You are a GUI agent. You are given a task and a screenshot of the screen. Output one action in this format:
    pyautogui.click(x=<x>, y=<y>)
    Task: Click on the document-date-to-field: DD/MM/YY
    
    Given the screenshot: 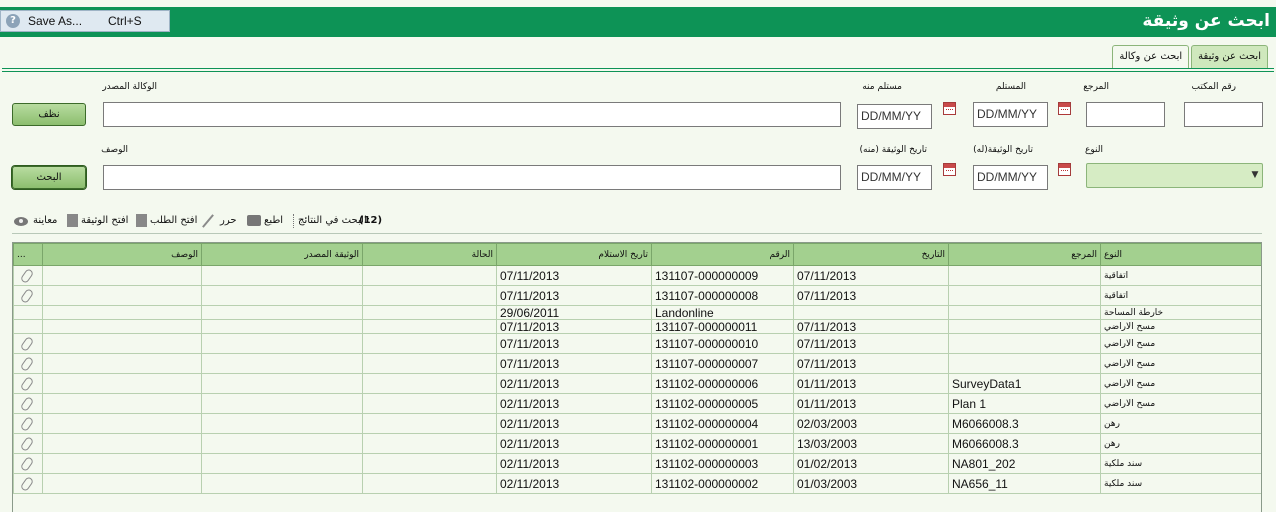 What is the action you would take?
    pyautogui.click(x=1010, y=177)
    